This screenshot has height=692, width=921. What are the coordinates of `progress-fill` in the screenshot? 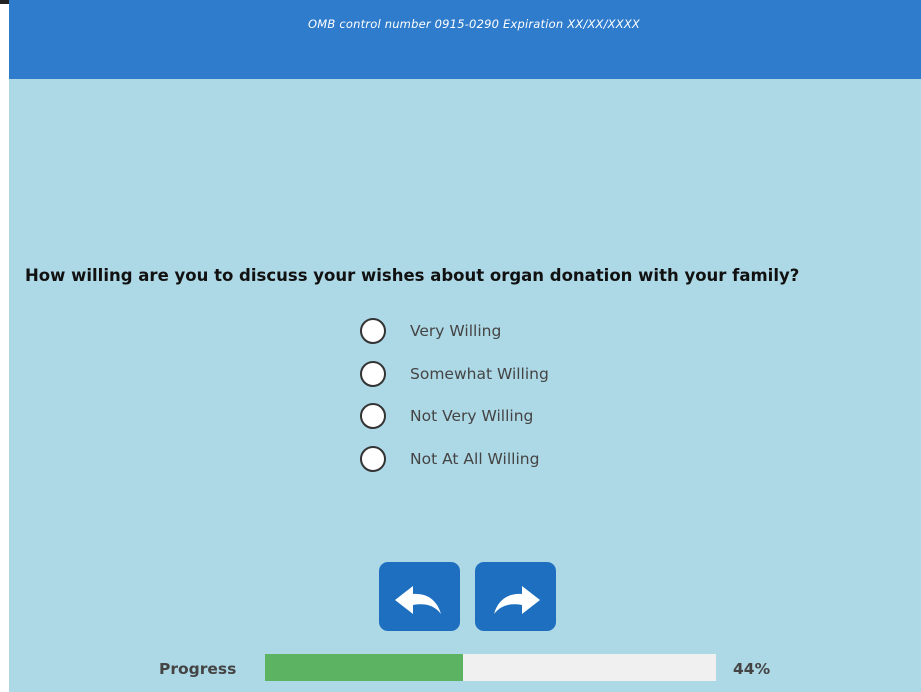 It's located at (364, 667).